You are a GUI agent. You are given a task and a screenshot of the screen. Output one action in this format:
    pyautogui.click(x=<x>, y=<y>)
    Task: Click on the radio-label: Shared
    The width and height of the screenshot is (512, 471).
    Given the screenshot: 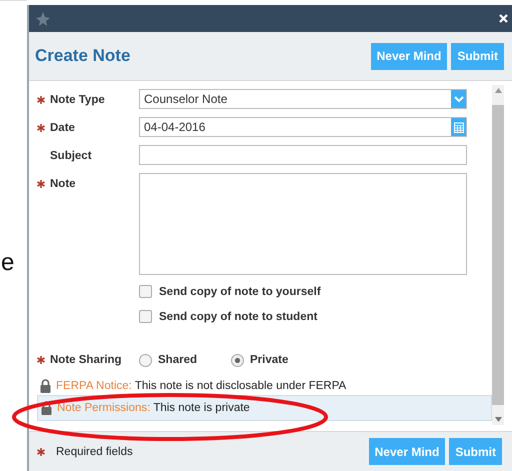 What is the action you would take?
    pyautogui.click(x=177, y=360)
    